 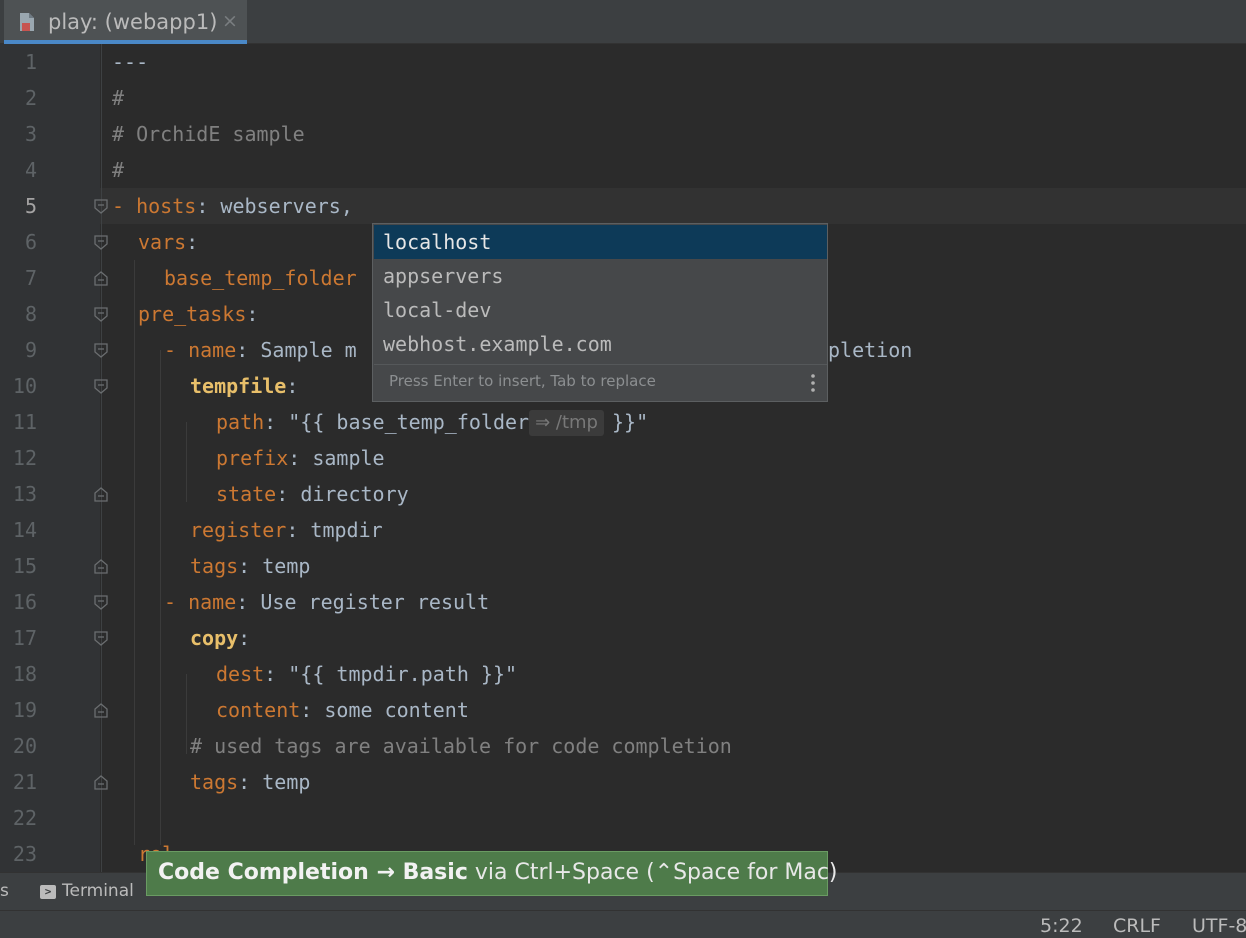 What do you see at coordinates (192, 314) in the screenshot?
I see `yaml-key: pre_tasks` at bounding box center [192, 314].